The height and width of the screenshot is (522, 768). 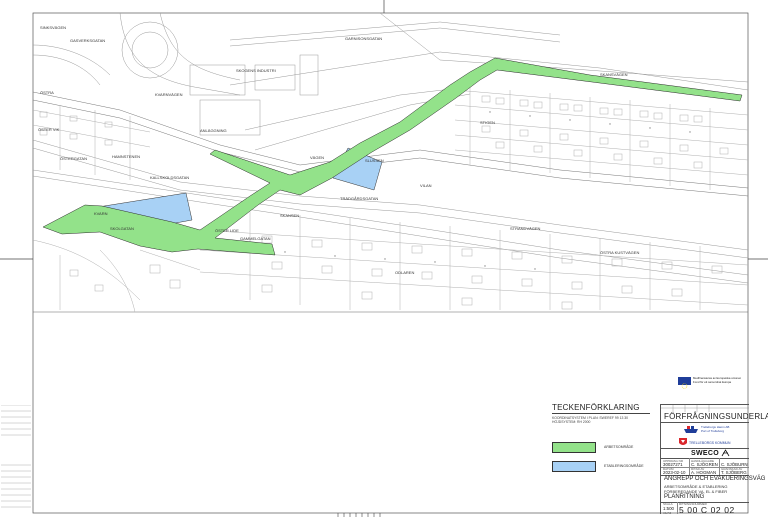 I want to click on map-label: SKOGENS INDUSTRI, so click(x=256, y=70).